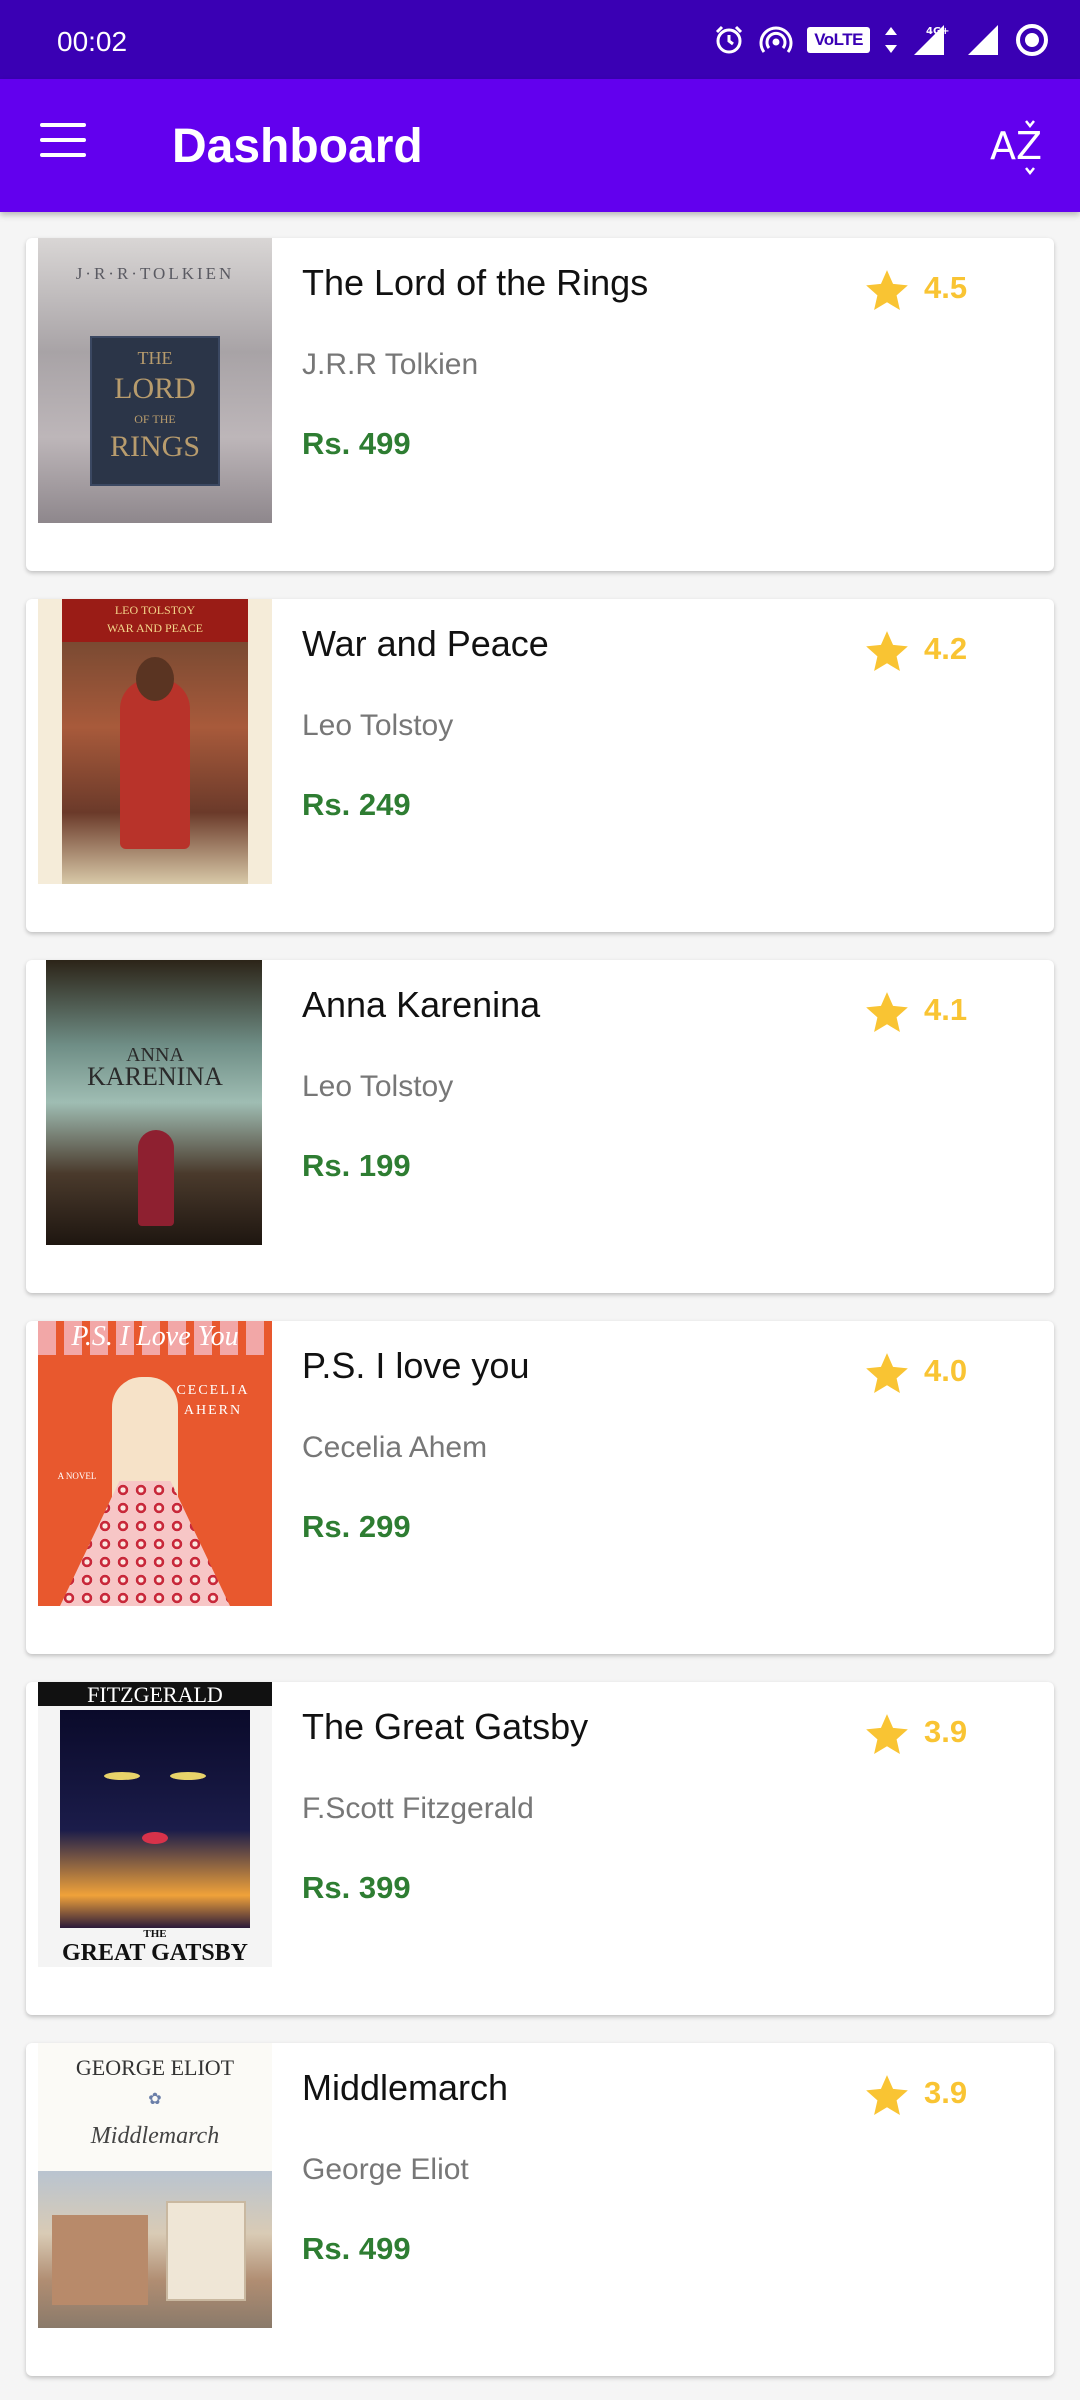  What do you see at coordinates (421, 1004) in the screenshot?
I see `book-title: Anna Karenina` at bounding box center [421, 1004].